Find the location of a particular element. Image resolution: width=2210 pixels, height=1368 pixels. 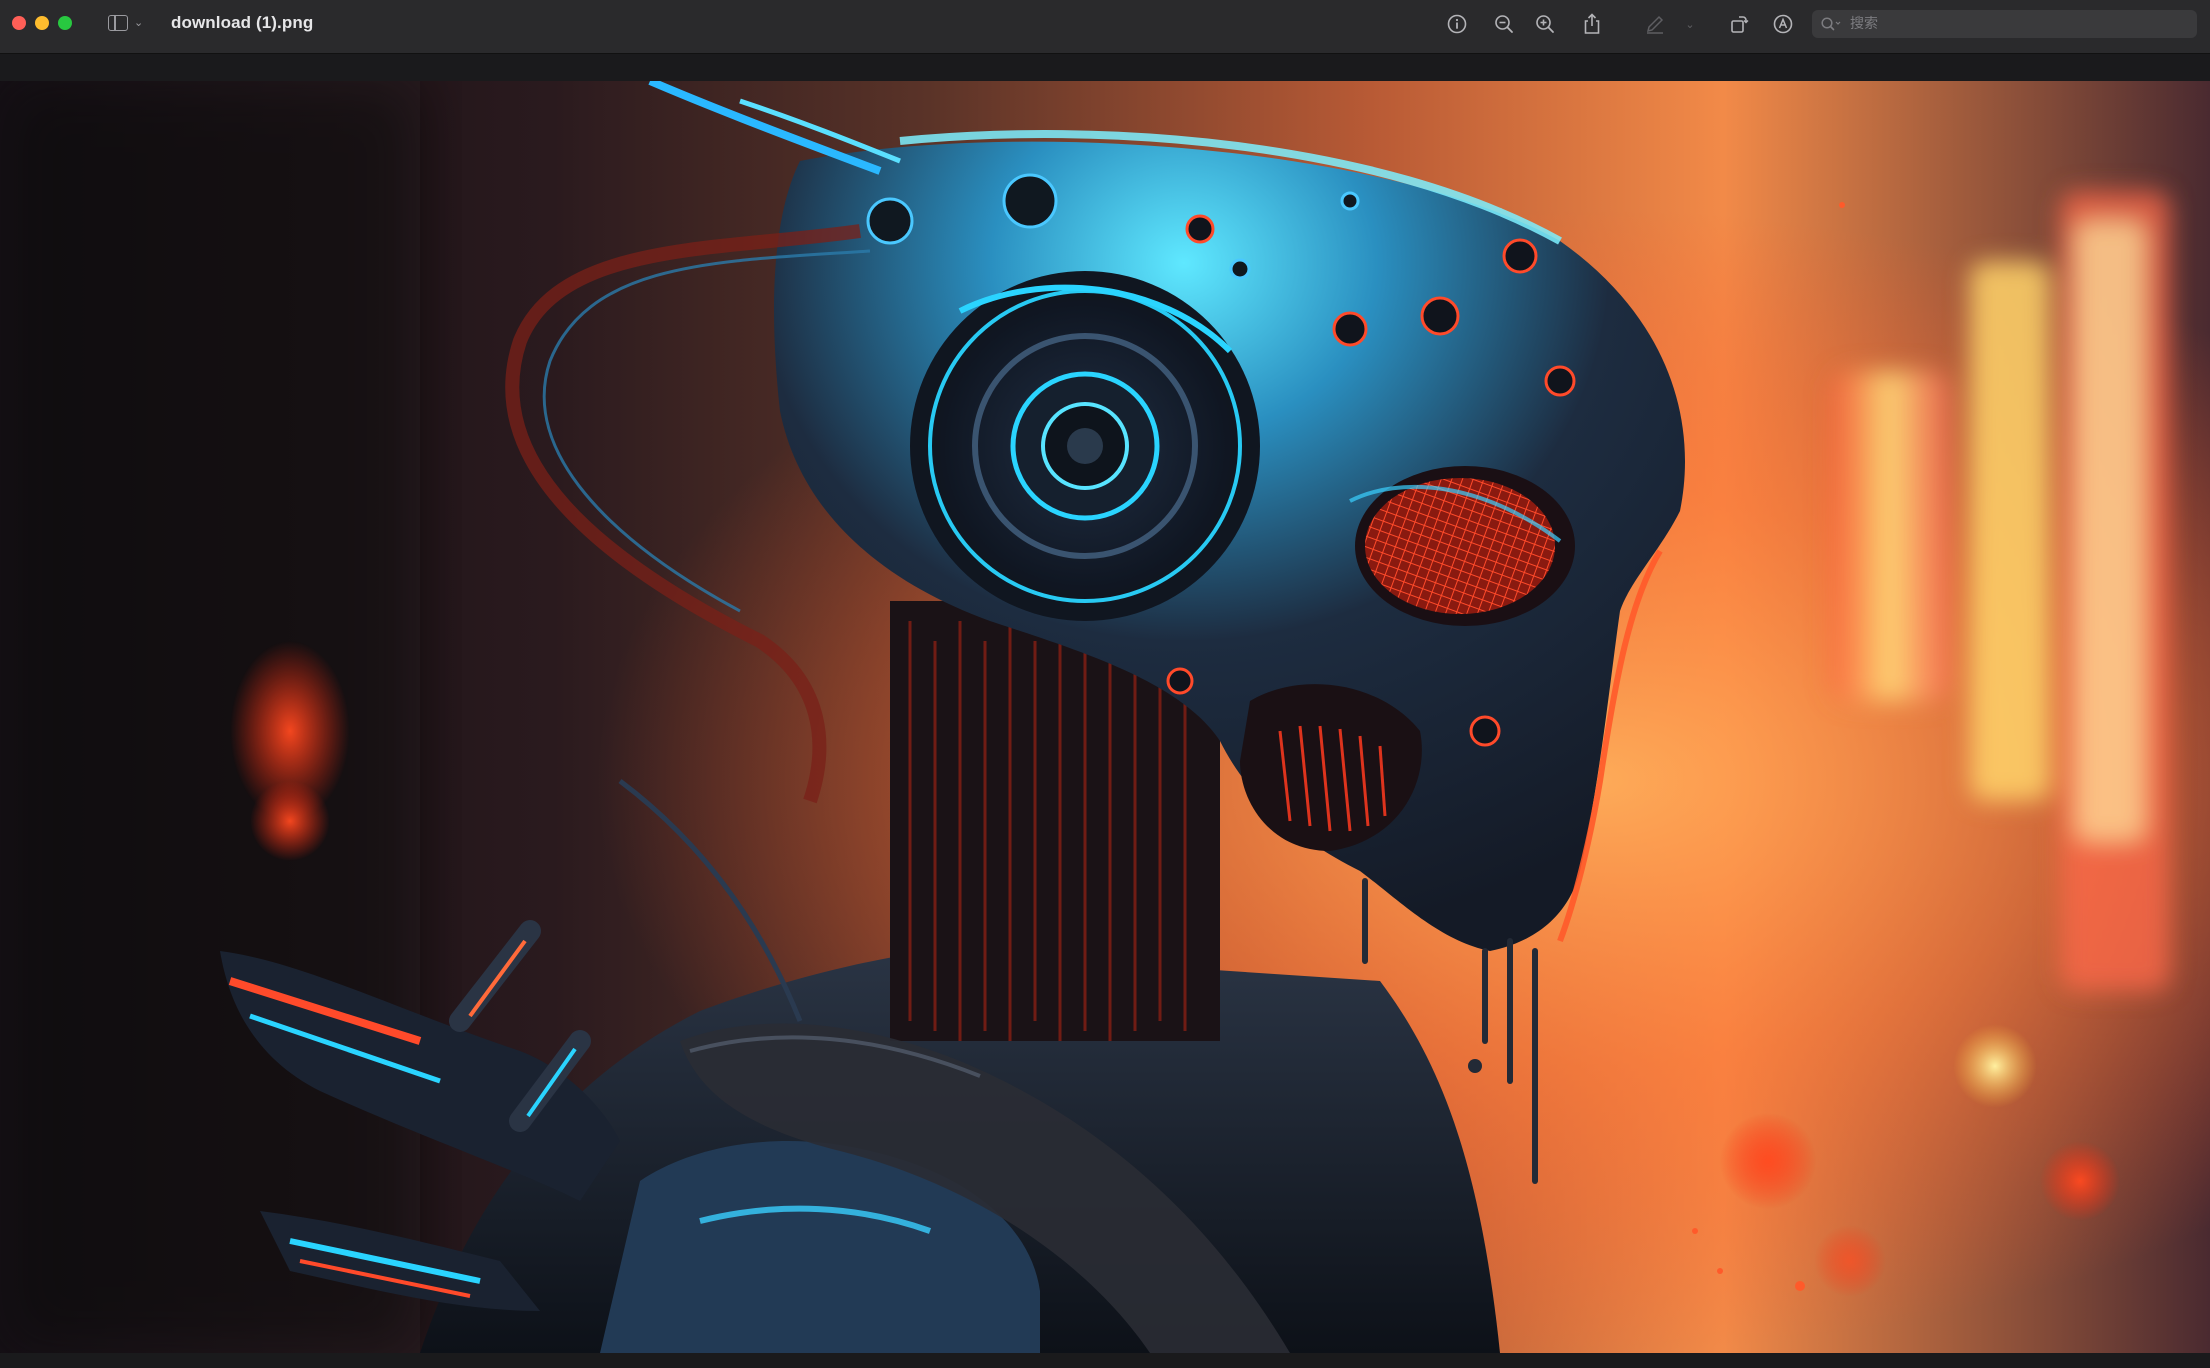

sidebar-toggle-button: ⌄ is located at coordinates (125, 23).